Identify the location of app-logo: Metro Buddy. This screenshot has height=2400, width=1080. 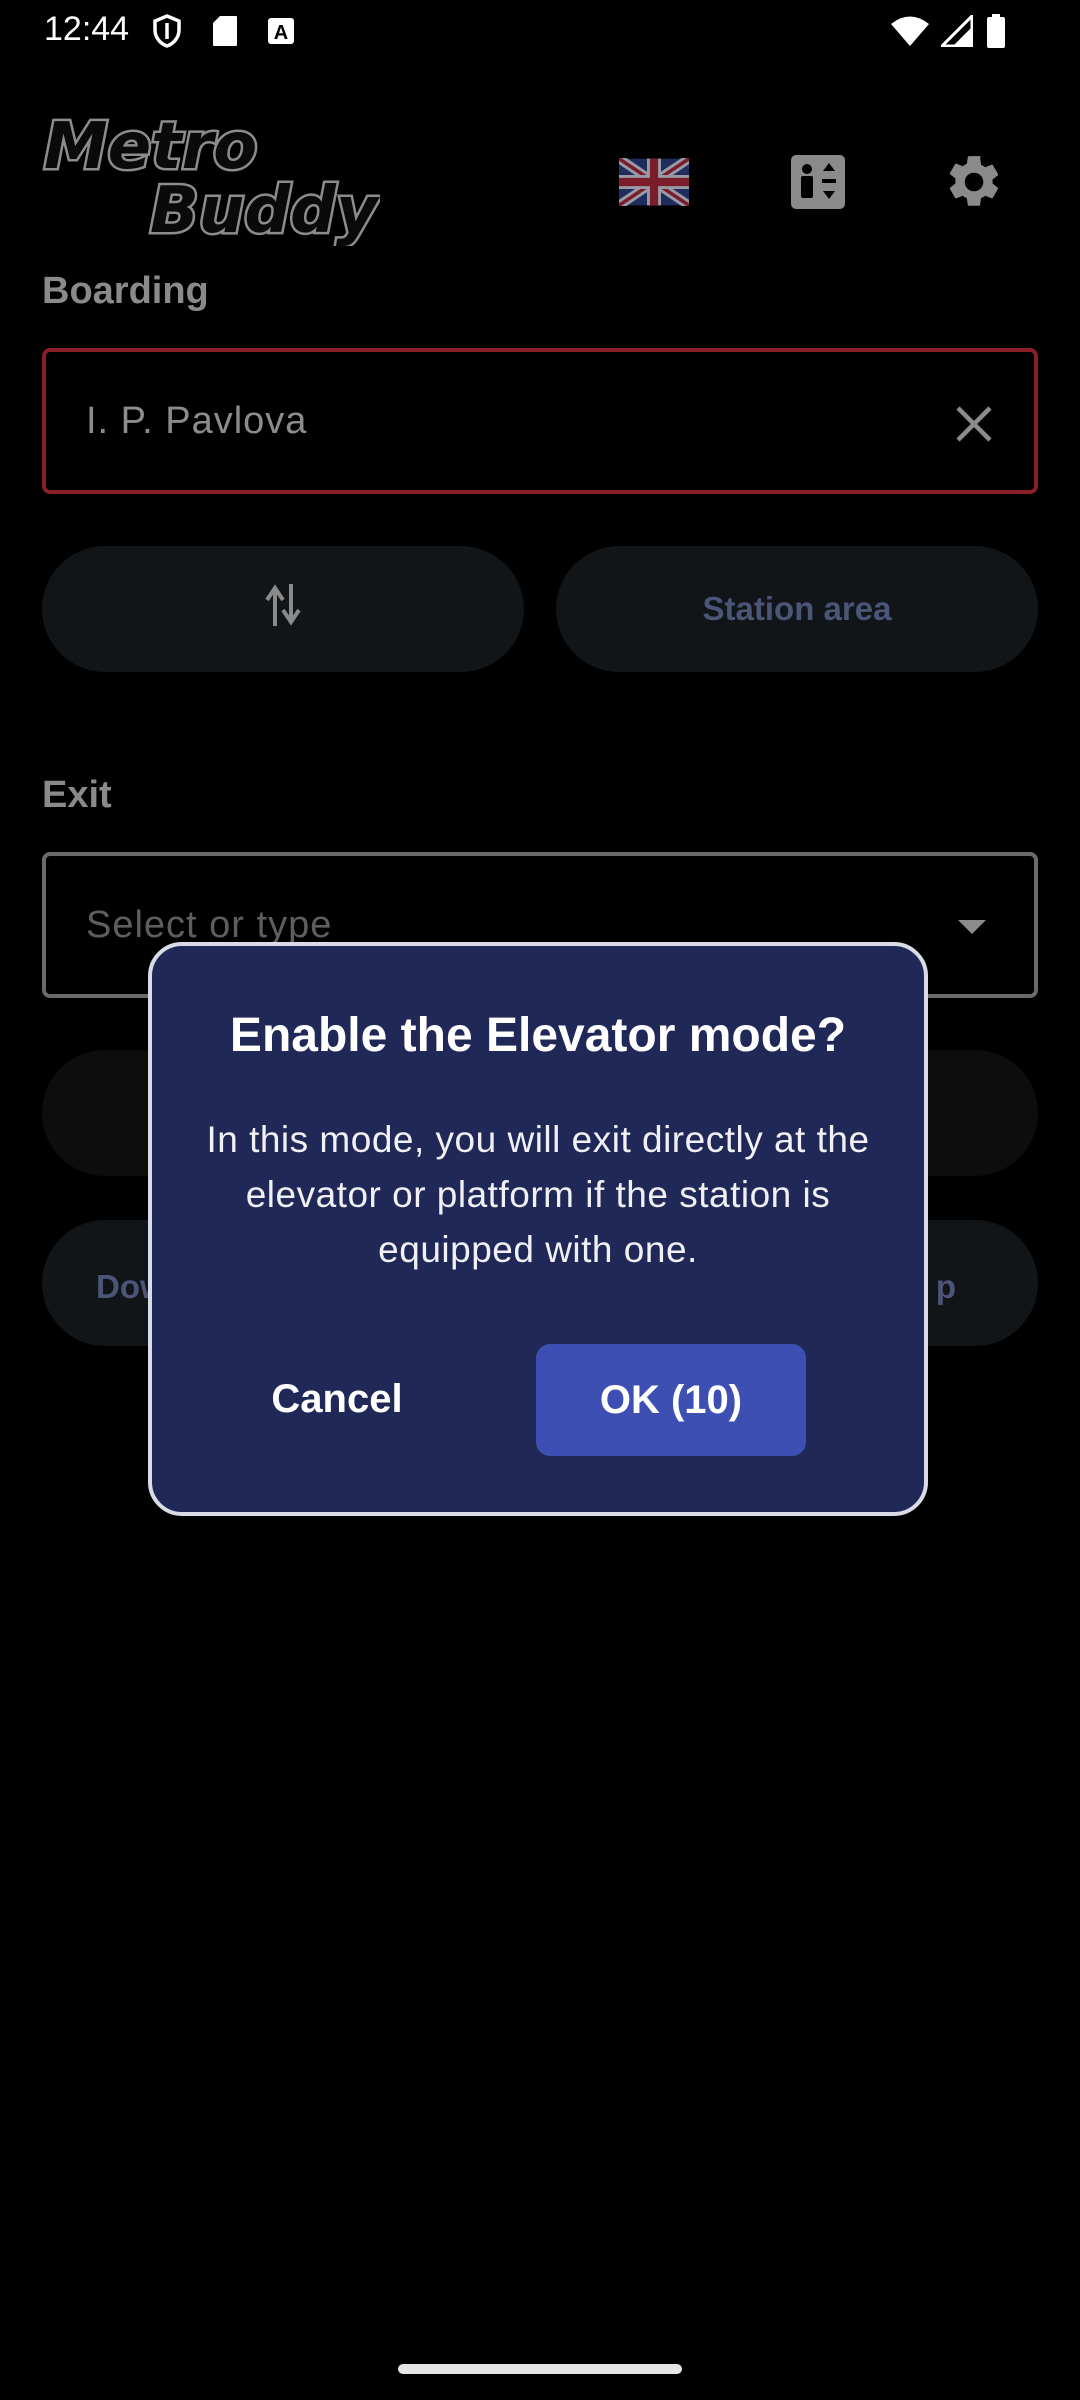
(211, 178).